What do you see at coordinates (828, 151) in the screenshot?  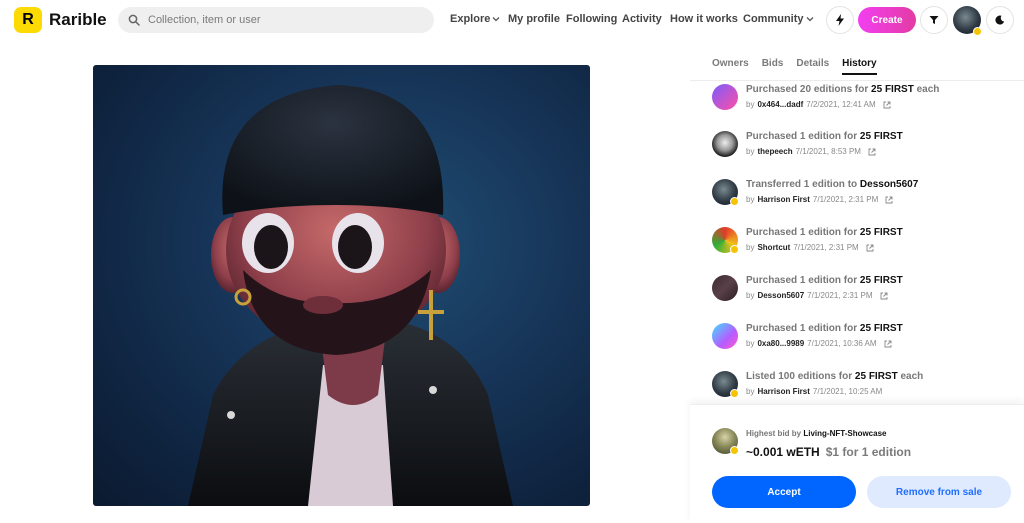 I see `history-time: 7/1/2021, 8:53 PM` at bounding box center [828, 151].